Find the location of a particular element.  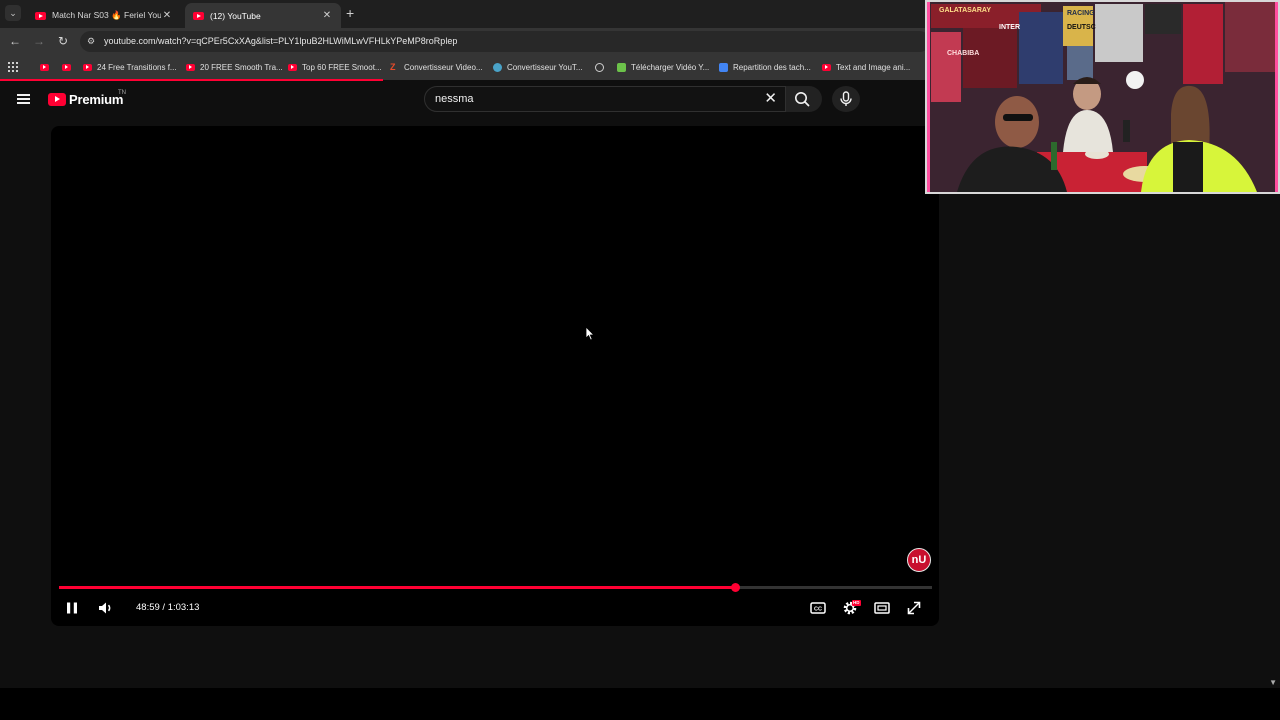

browser-tab-match-nar: Match Nar S03 🔥 Feriel Youss ✕ is located at coordinates (104, 15).